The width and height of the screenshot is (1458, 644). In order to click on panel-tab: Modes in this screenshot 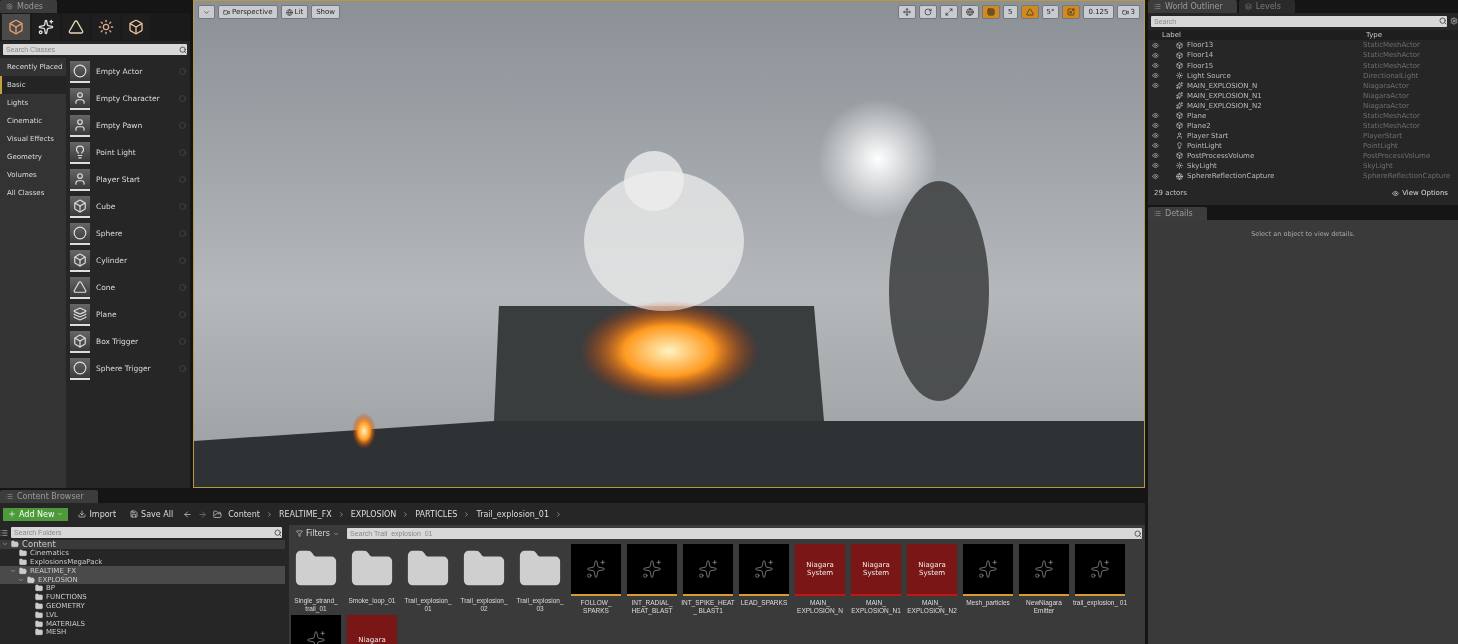, I will do `click(28, 6)`.